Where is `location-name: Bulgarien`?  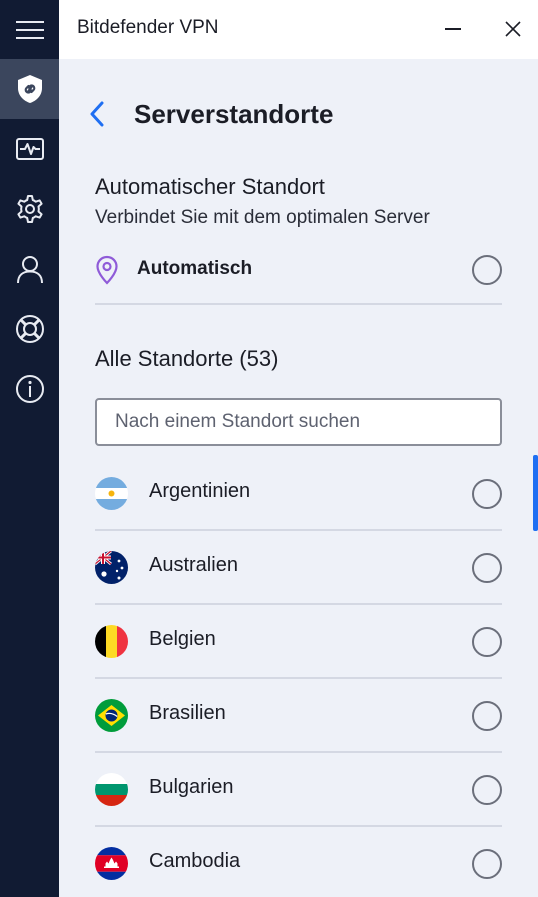
location-name: Bulgarien is located at coordinates (191, 787).